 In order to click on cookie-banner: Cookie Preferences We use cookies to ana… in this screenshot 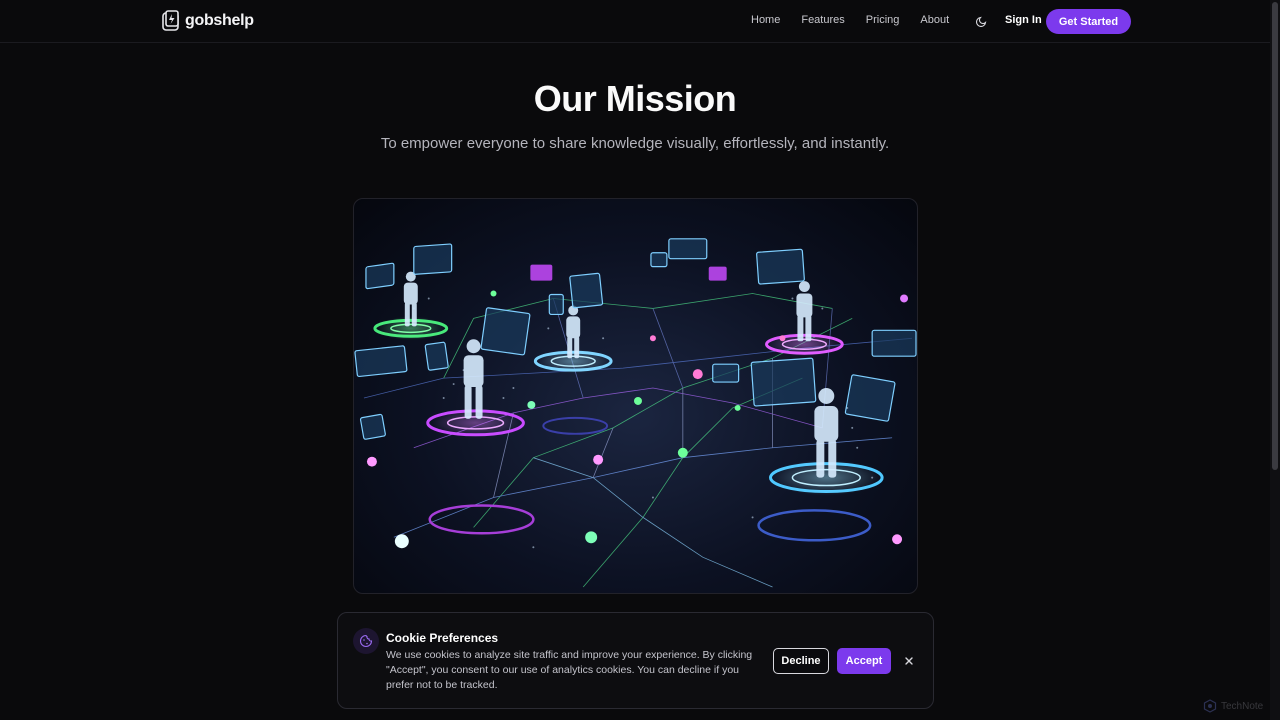, I will do `click(635, 660)`.